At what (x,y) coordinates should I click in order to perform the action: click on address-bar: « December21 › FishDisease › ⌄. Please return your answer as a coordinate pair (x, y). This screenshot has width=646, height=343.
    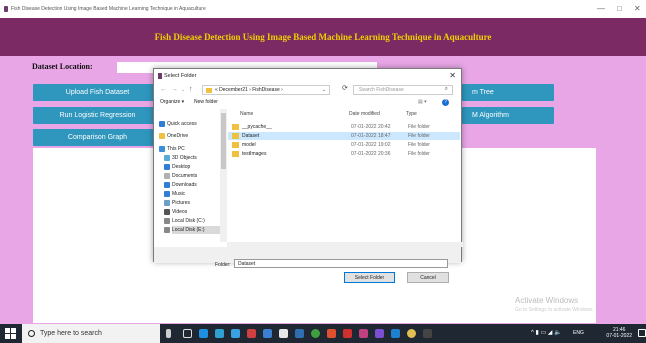
    Looking at the image, I should click on (266, 90).